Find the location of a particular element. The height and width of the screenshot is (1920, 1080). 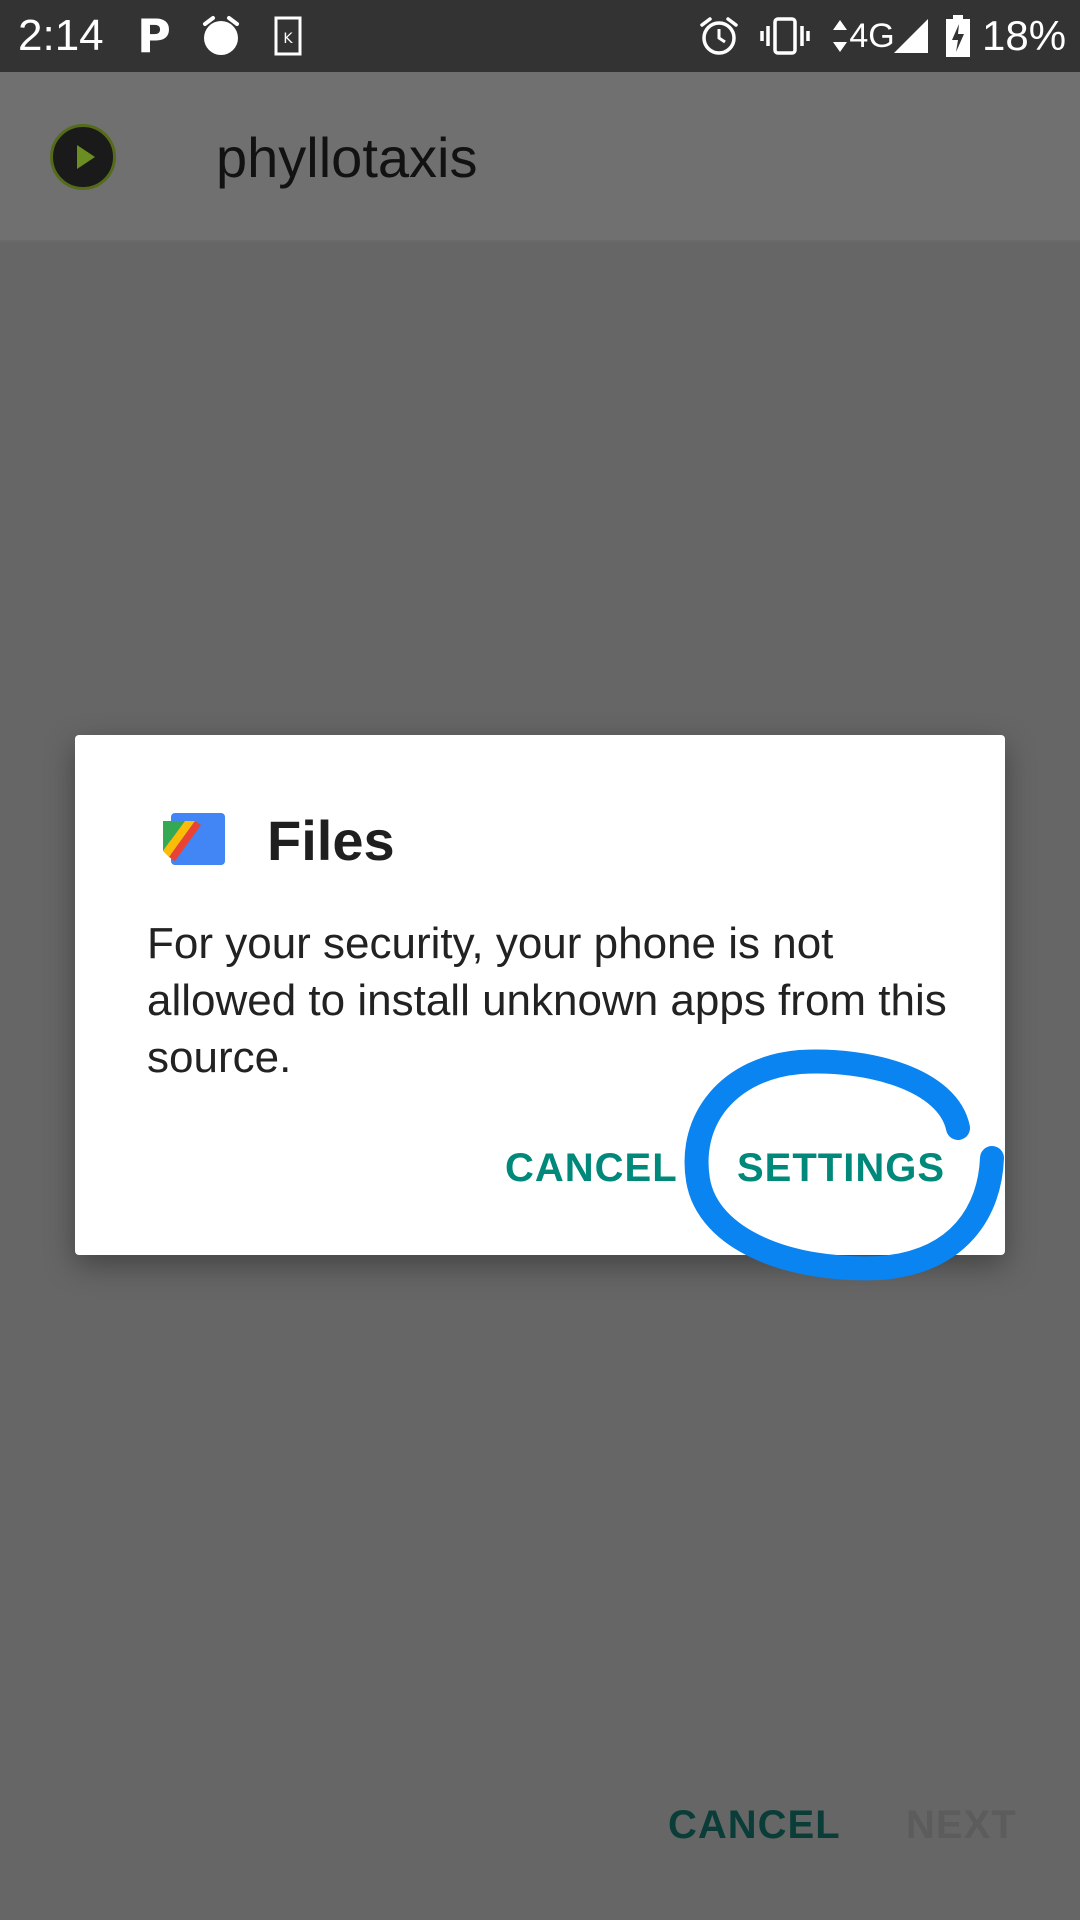

network-type-label: 4G is located at coordinates (872, 35).